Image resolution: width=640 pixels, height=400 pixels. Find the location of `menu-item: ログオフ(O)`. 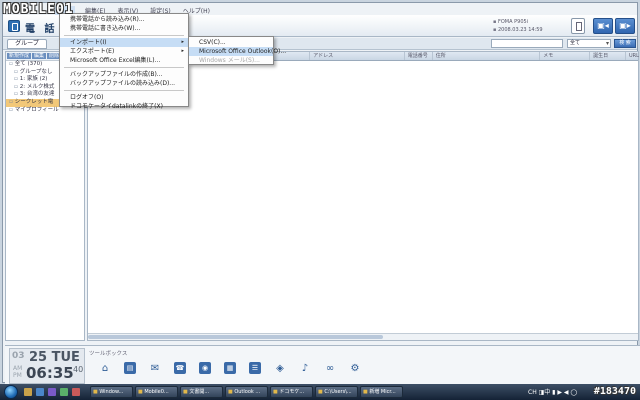

menu-item: ログオフ(O) is located at coordinates (124, 97).